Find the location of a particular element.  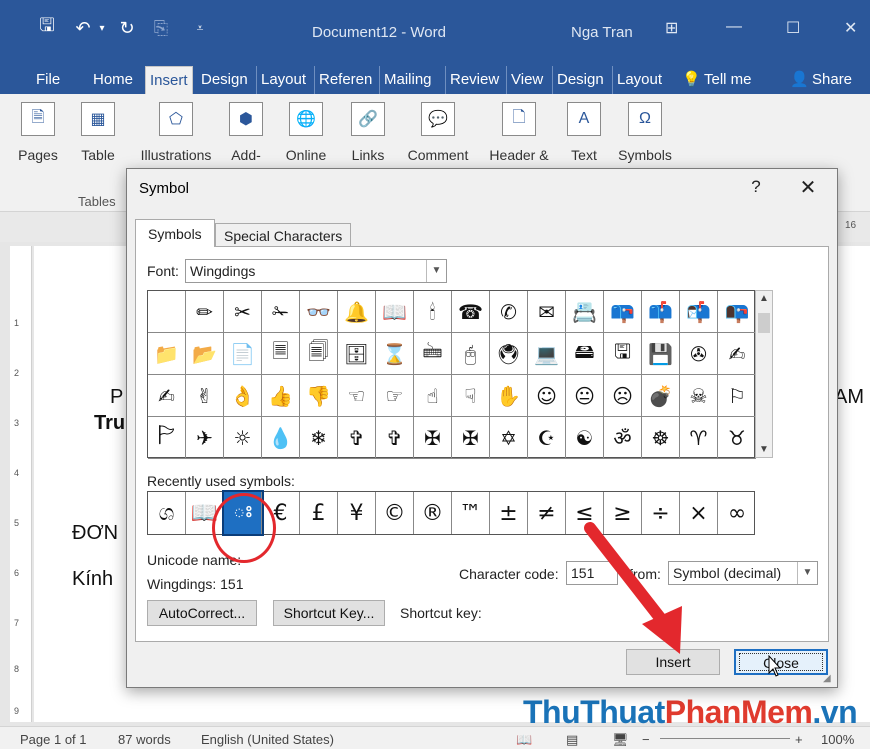

symbol-cell: 😐 is located at coordinates (585, 396).